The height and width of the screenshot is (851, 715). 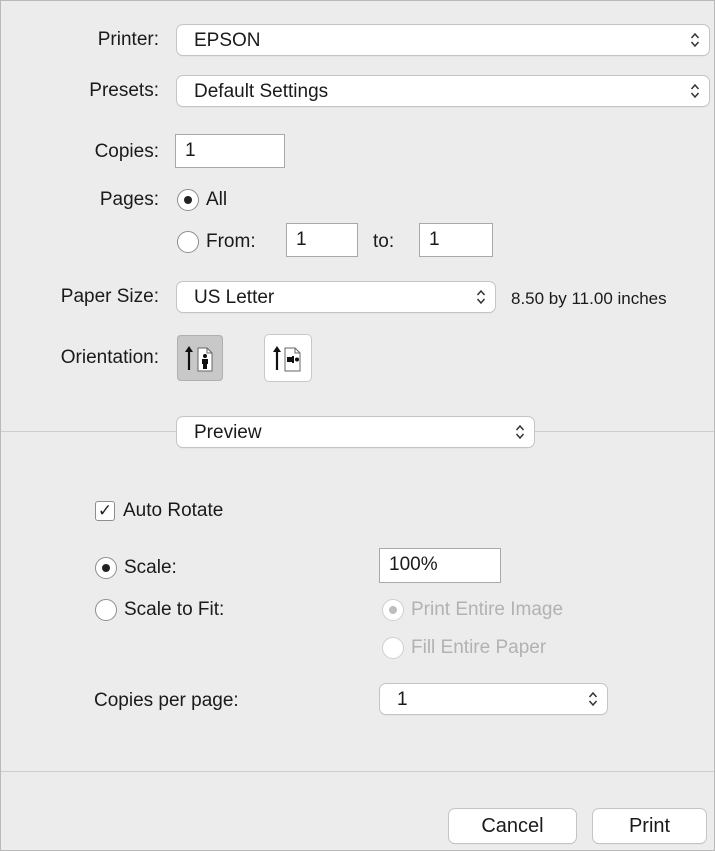 I want to click on printer-value: EPSON, so click(x=227, y=40).